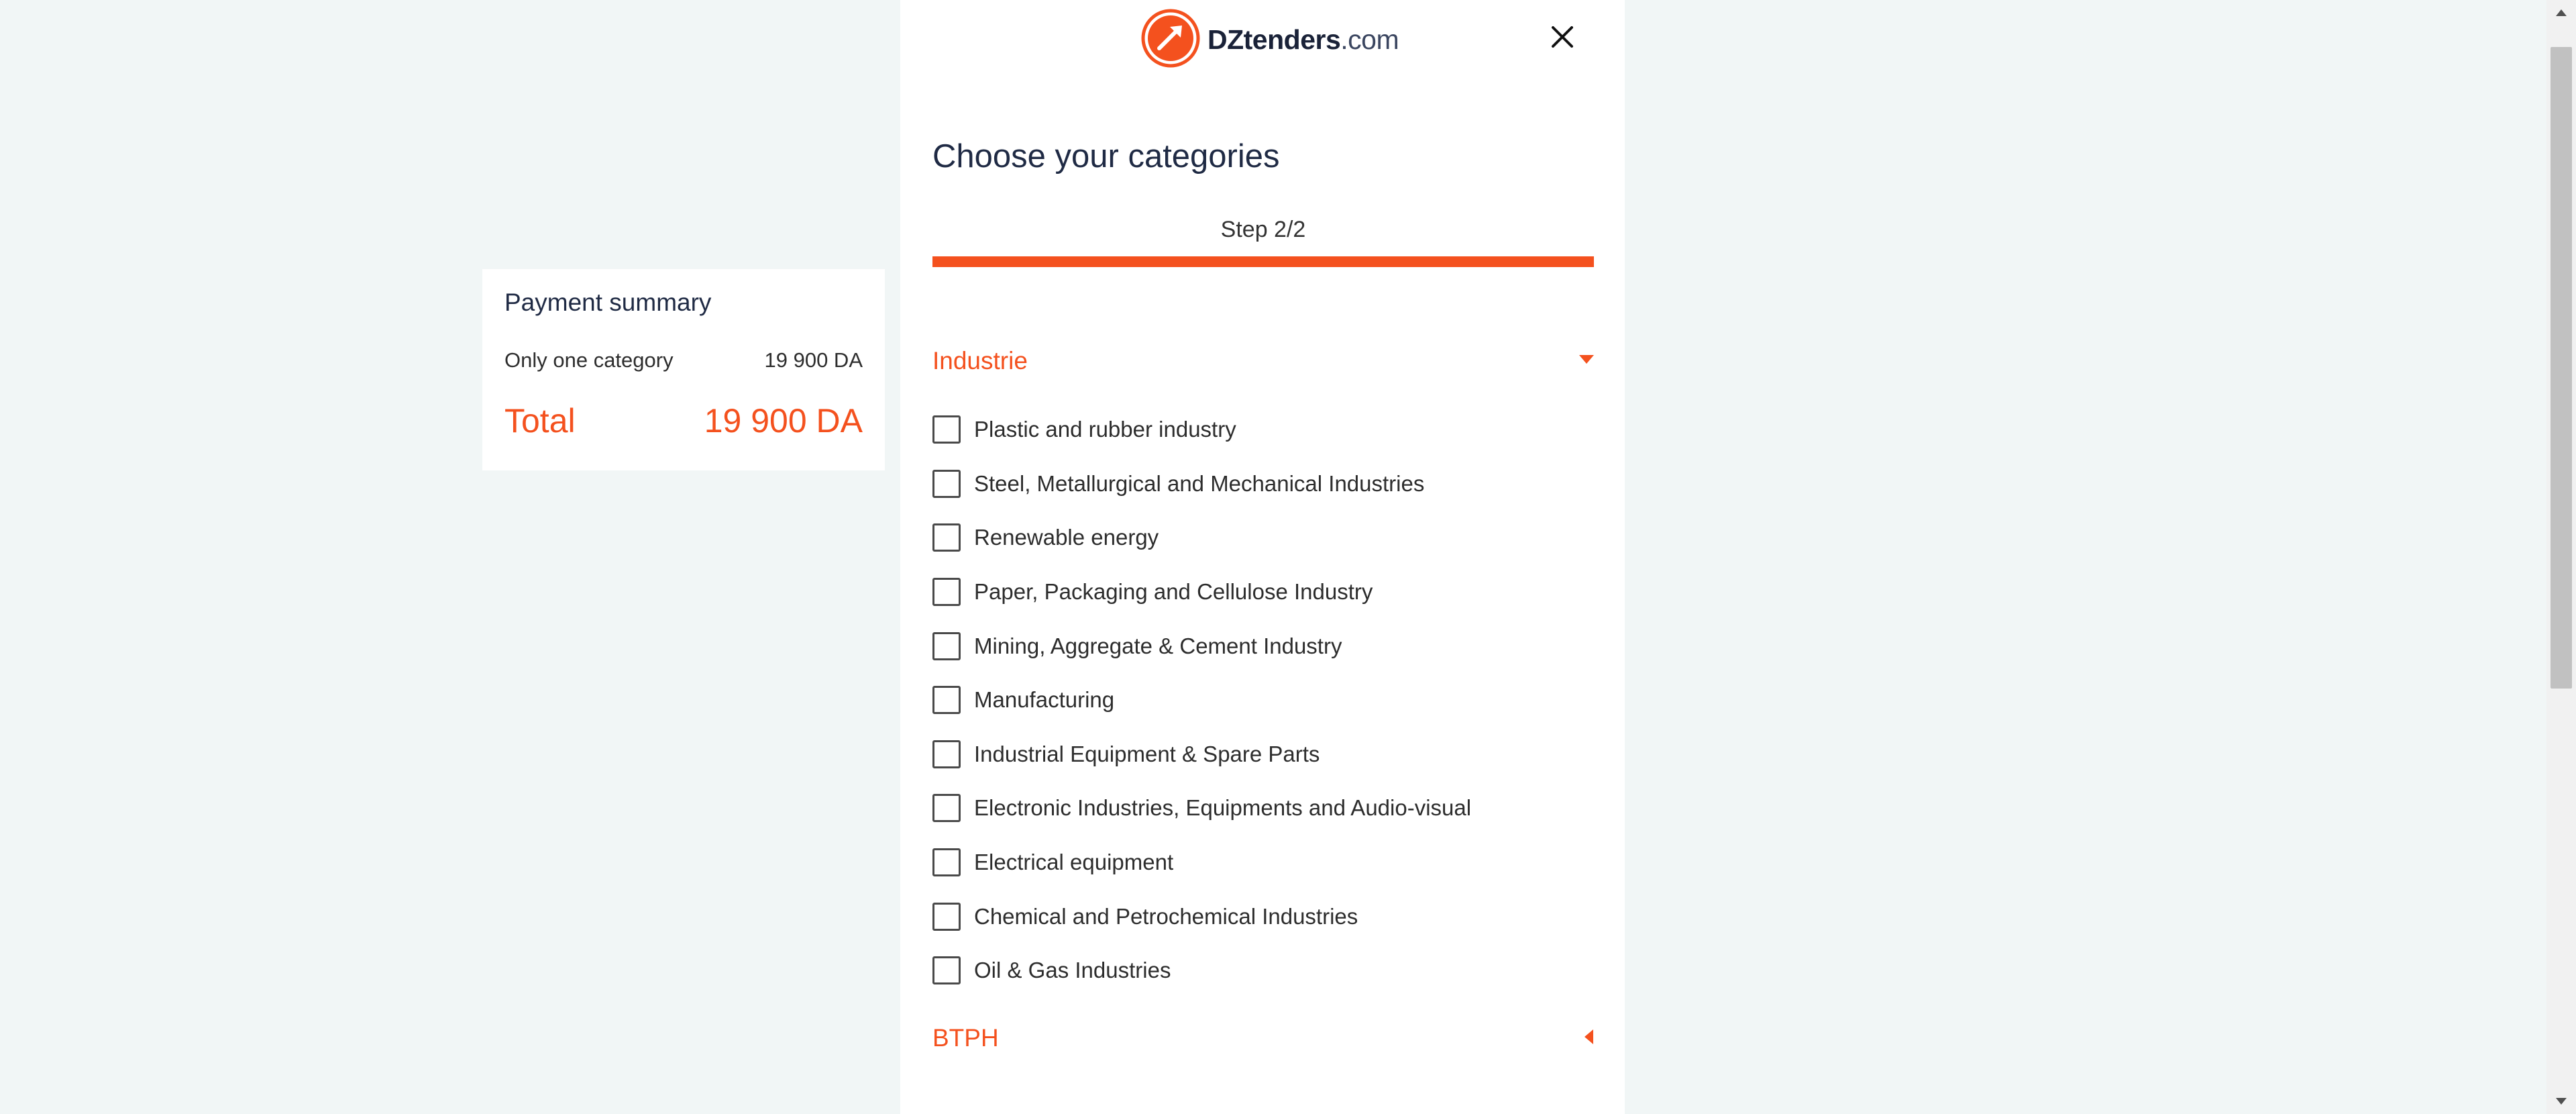 This screenshot has height=1114, width=2576. Describe the element at coordinates (965, 1038) in the screenshot. I see `category-label: BTPH` at that location.